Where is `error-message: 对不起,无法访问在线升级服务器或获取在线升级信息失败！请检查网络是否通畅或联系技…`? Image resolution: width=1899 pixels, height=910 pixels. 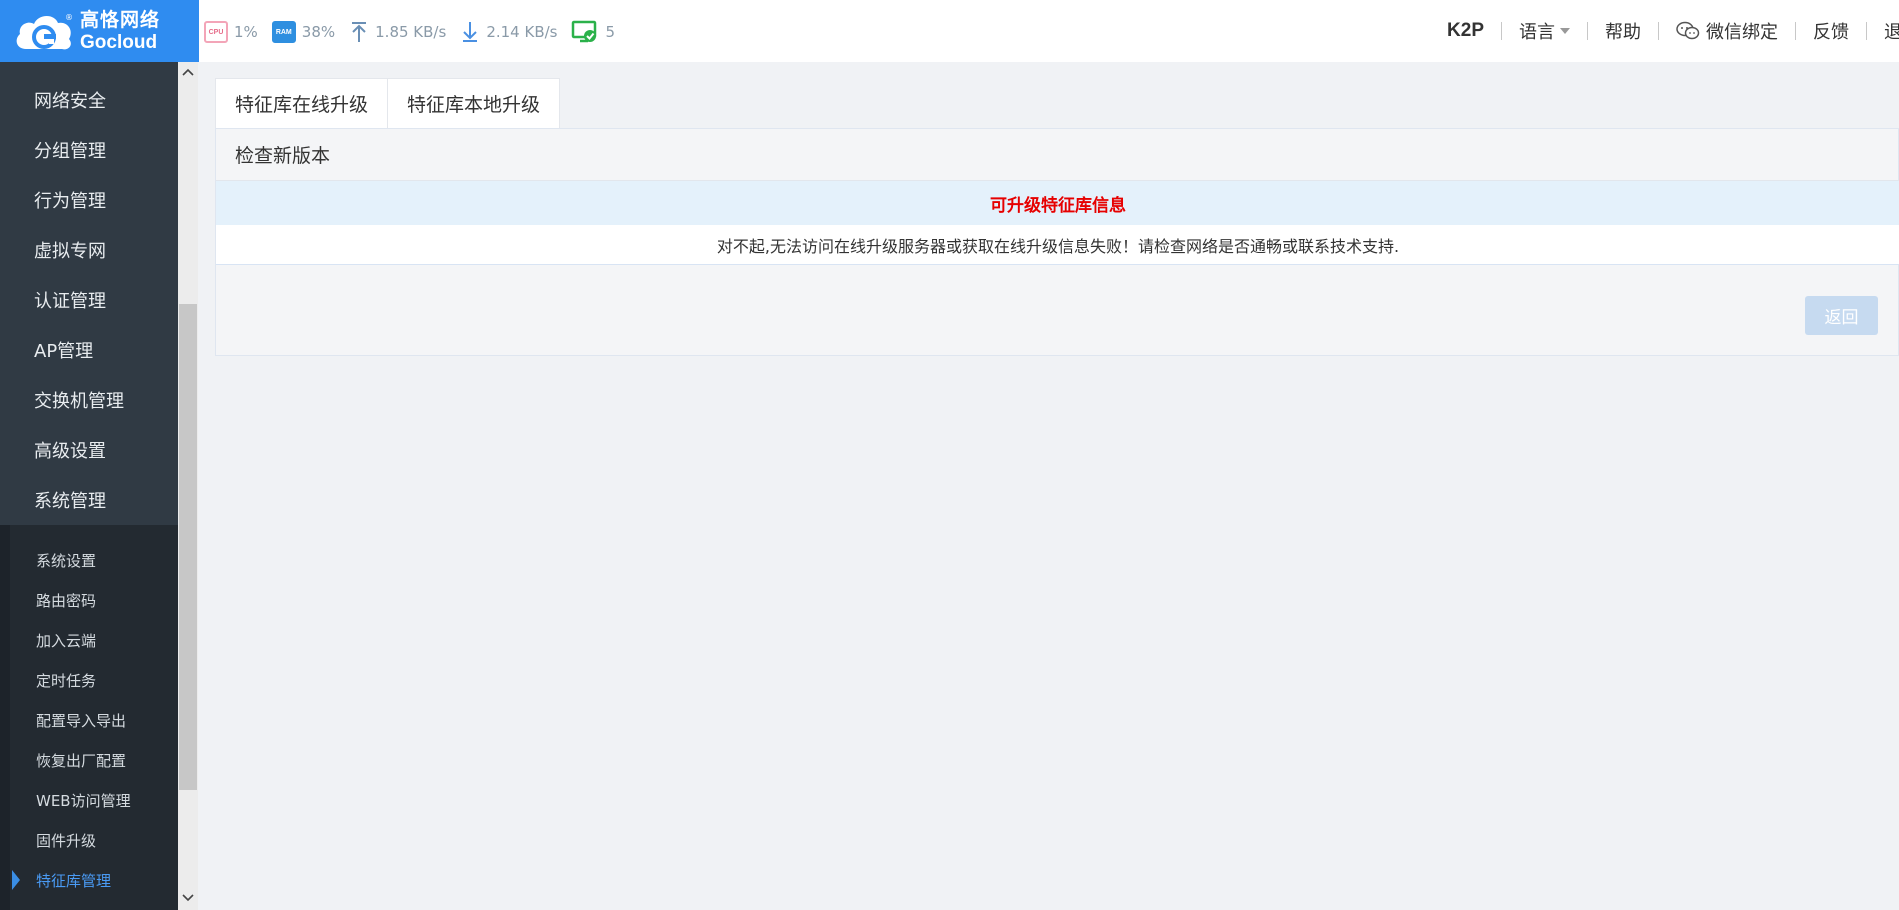
error-message: 对不起,无法访问在线升级服务器或获取在线升级信息失败！请检查网络是否通畅或联系技… is located at coordinates (1058, 246).